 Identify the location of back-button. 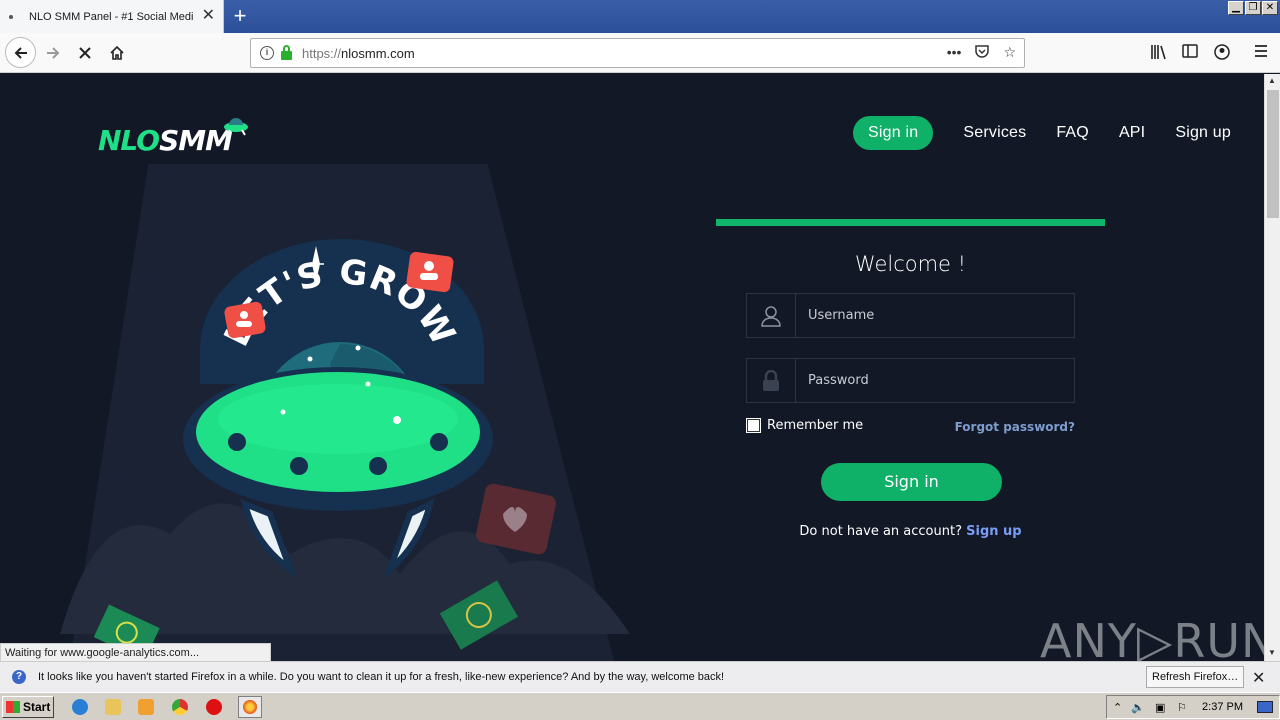
(20, 52).